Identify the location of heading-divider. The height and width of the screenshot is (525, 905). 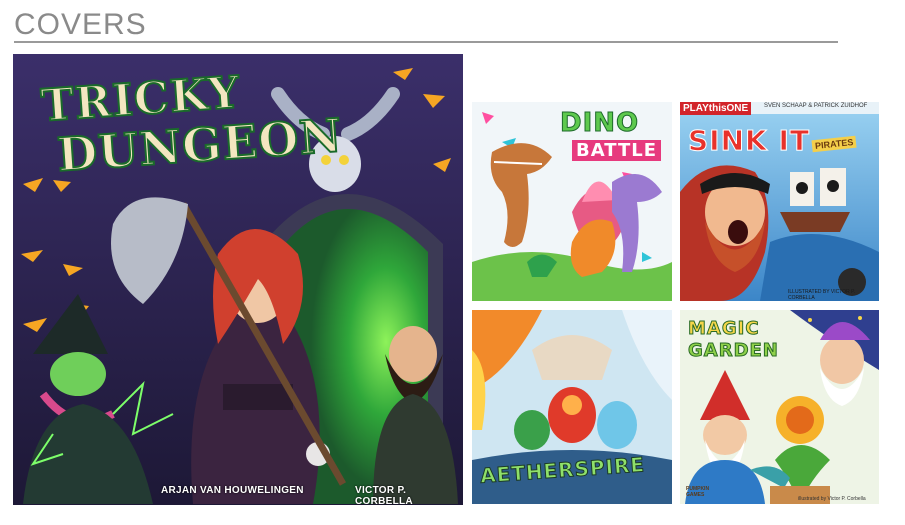
(426, 42).